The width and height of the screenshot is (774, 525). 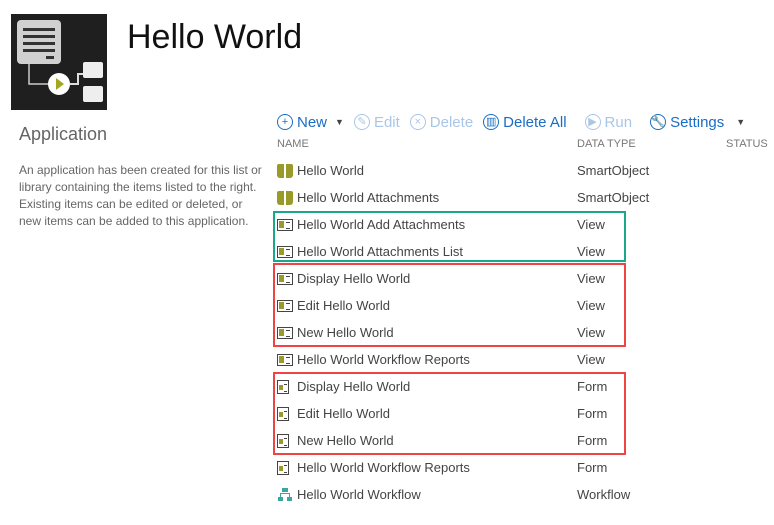 I want to click on item-data-type: View, so click(x=591, y=359).